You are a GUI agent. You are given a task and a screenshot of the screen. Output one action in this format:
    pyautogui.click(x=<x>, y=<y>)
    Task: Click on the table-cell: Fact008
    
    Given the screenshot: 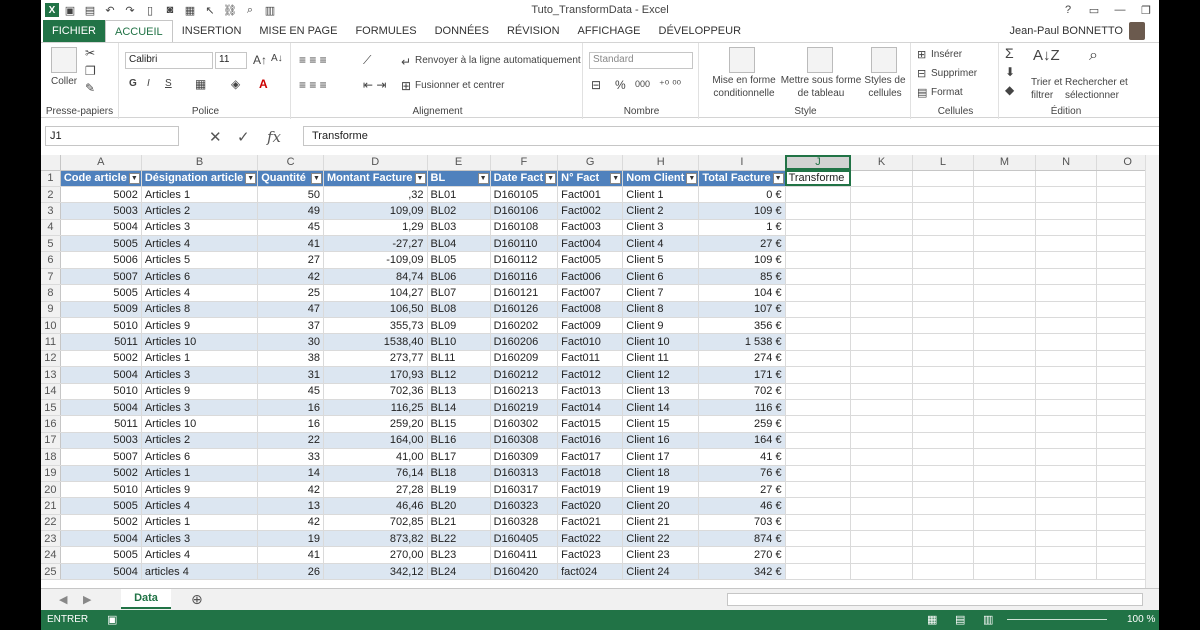 What is the action you would take?
    pyautogui.click(x=590, y=310)
    